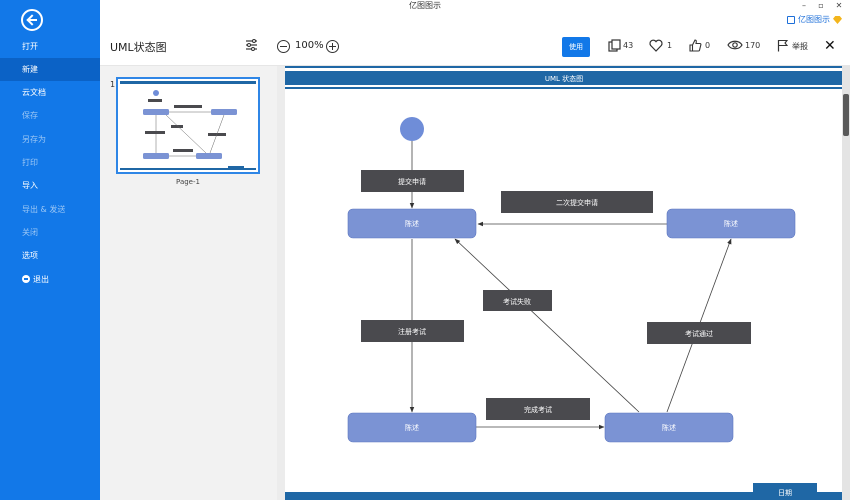 The image size is (850, 500). I want to click on back-arrow-icon, so click(32, 20).